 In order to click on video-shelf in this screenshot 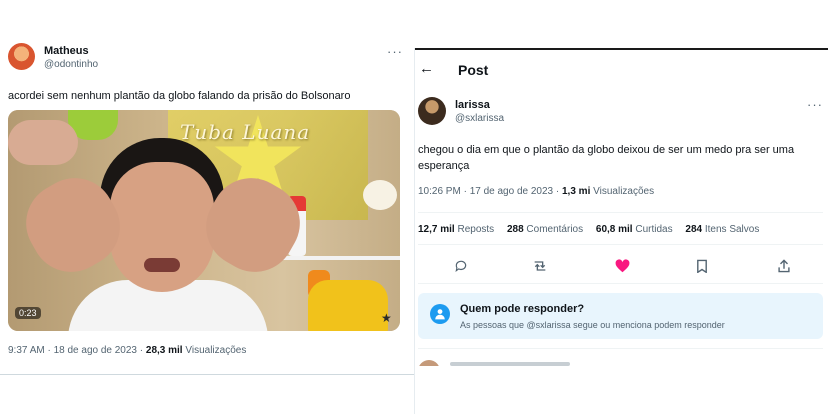, I will do `click(339, 258)`.